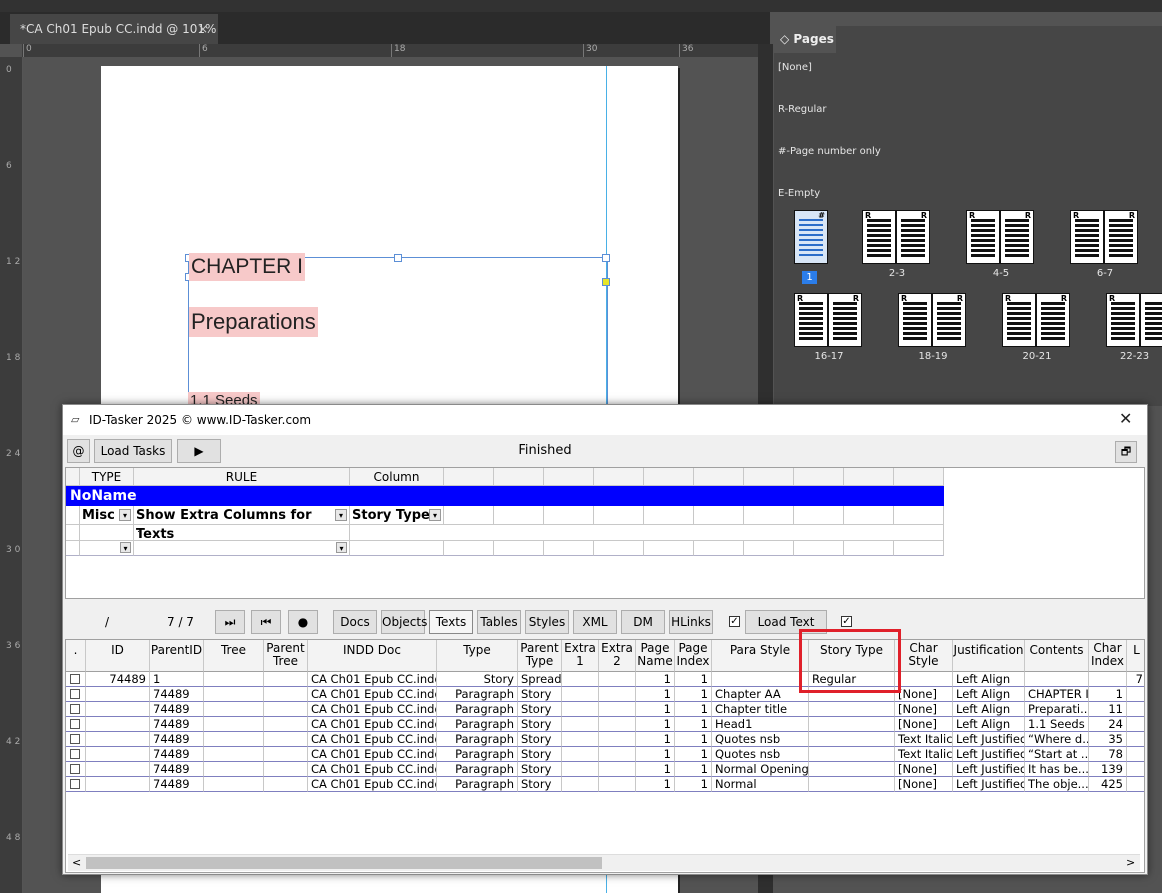  Describe the element at coordinates (199, 451) in the screenshot. I see `play-button: ▶` at that location.